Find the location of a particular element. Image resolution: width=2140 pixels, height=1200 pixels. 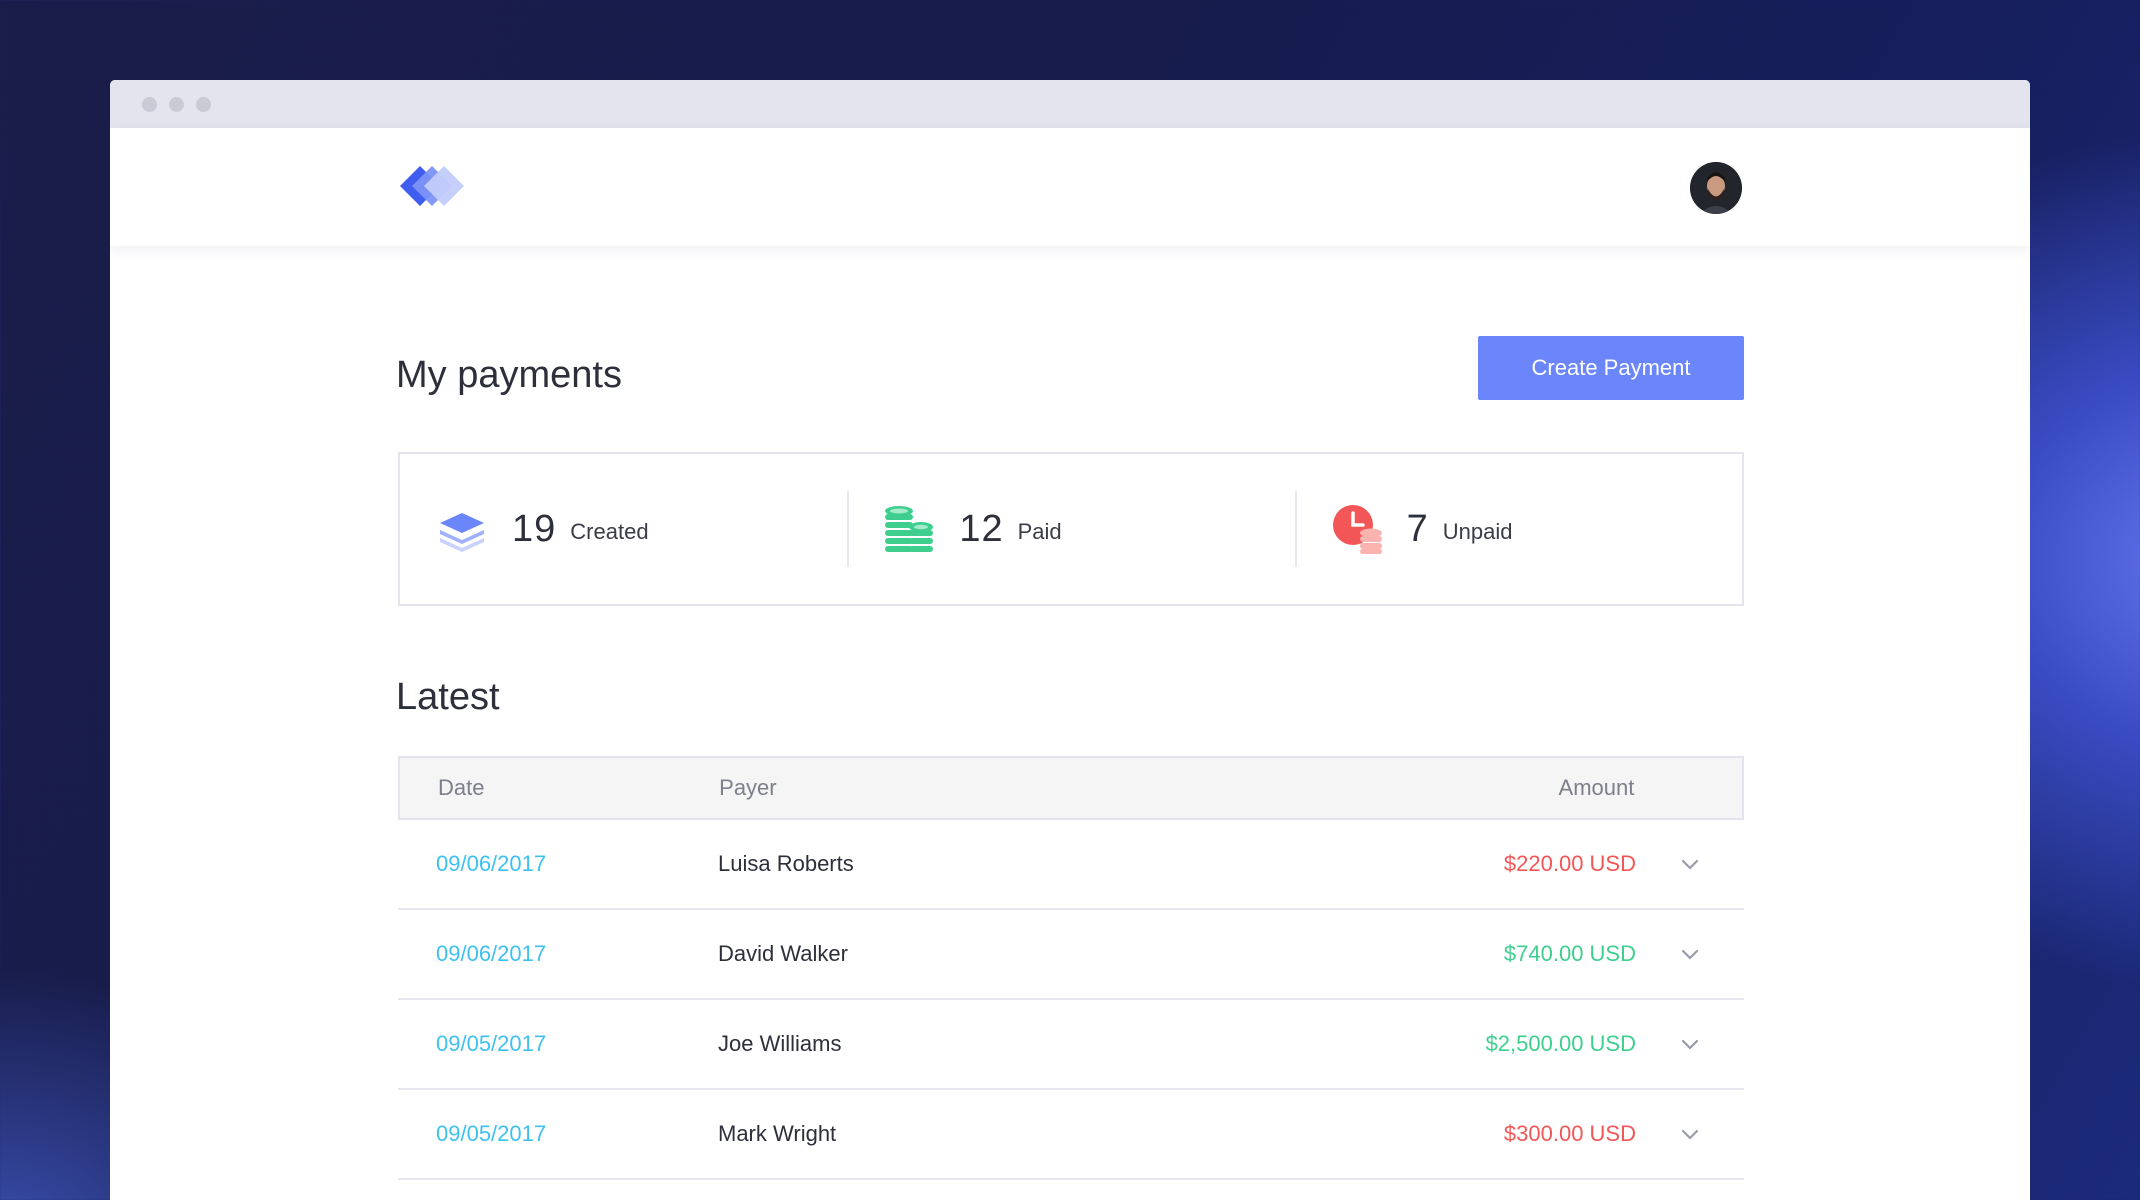

stat-created-value: 19 is located at coordinates (534, 528).